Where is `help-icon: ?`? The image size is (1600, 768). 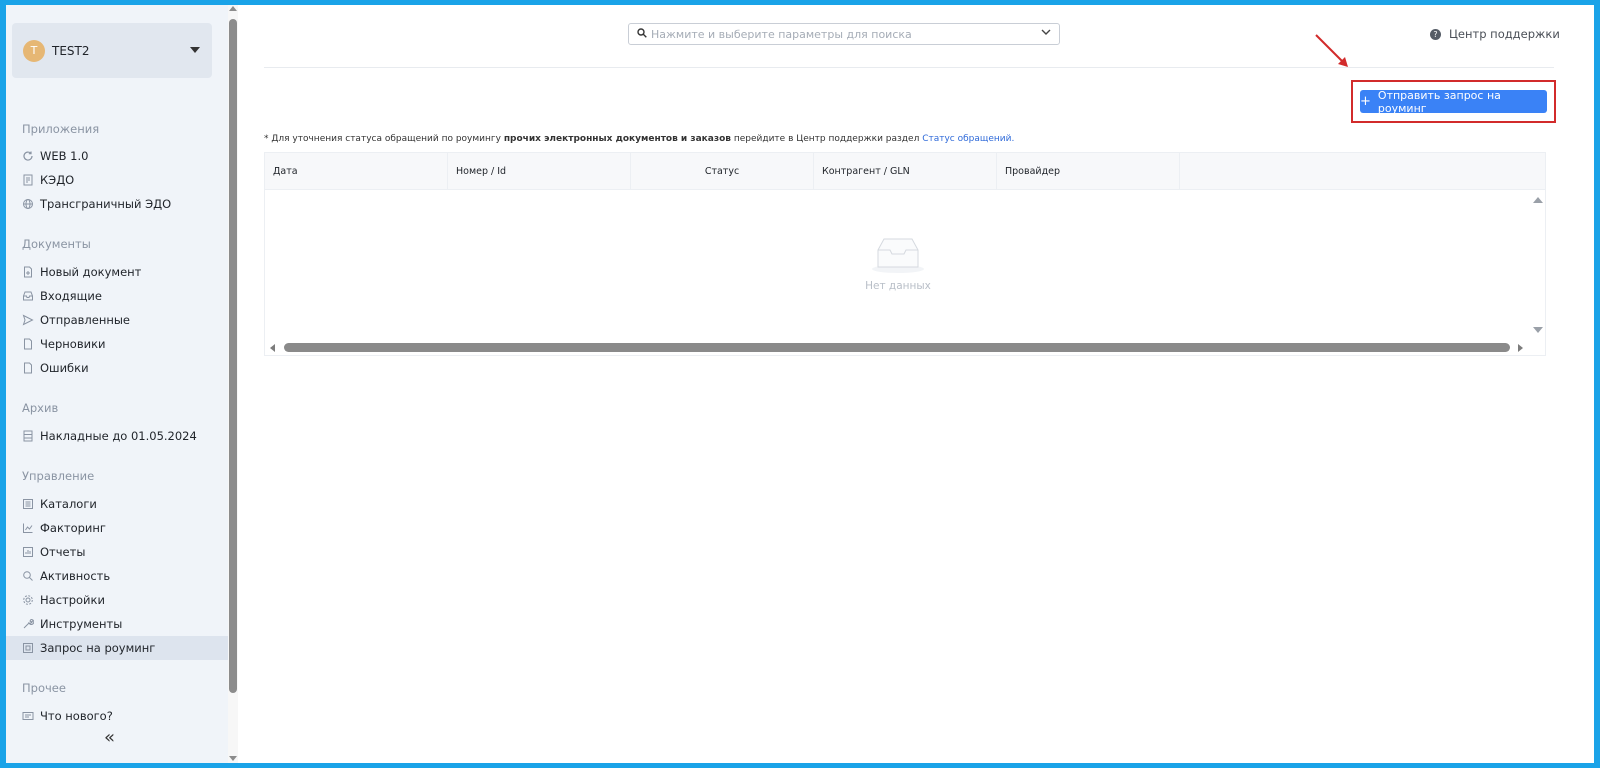 help-icon: ? is located at coordinates (1435, 34).